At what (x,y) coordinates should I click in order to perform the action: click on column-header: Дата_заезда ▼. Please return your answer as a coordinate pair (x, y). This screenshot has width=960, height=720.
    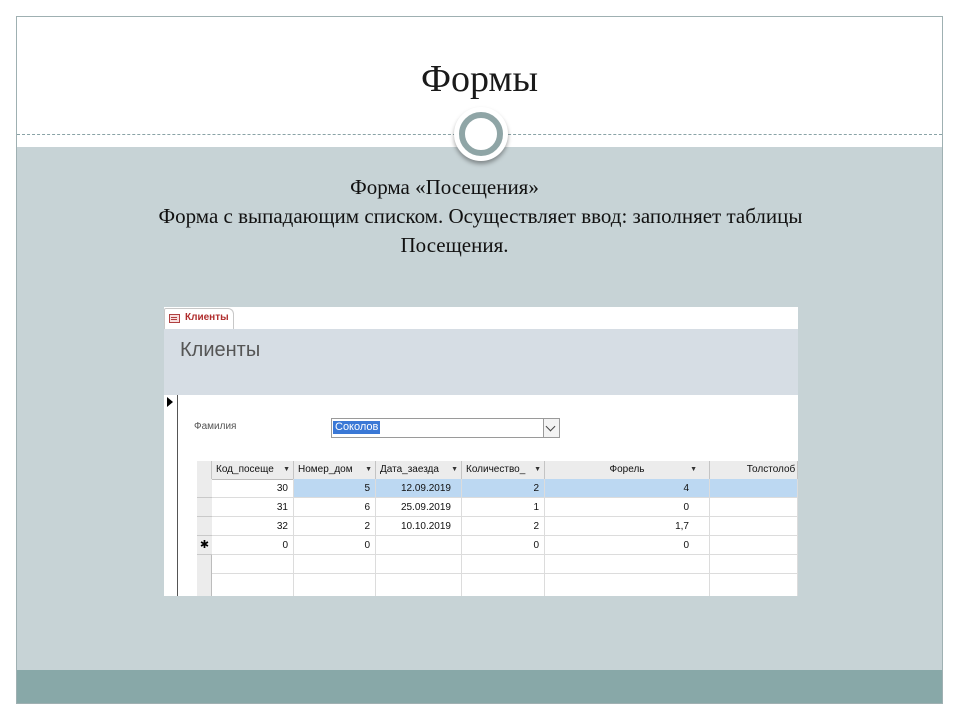
    Looking at the image, I should click on (419, 470).